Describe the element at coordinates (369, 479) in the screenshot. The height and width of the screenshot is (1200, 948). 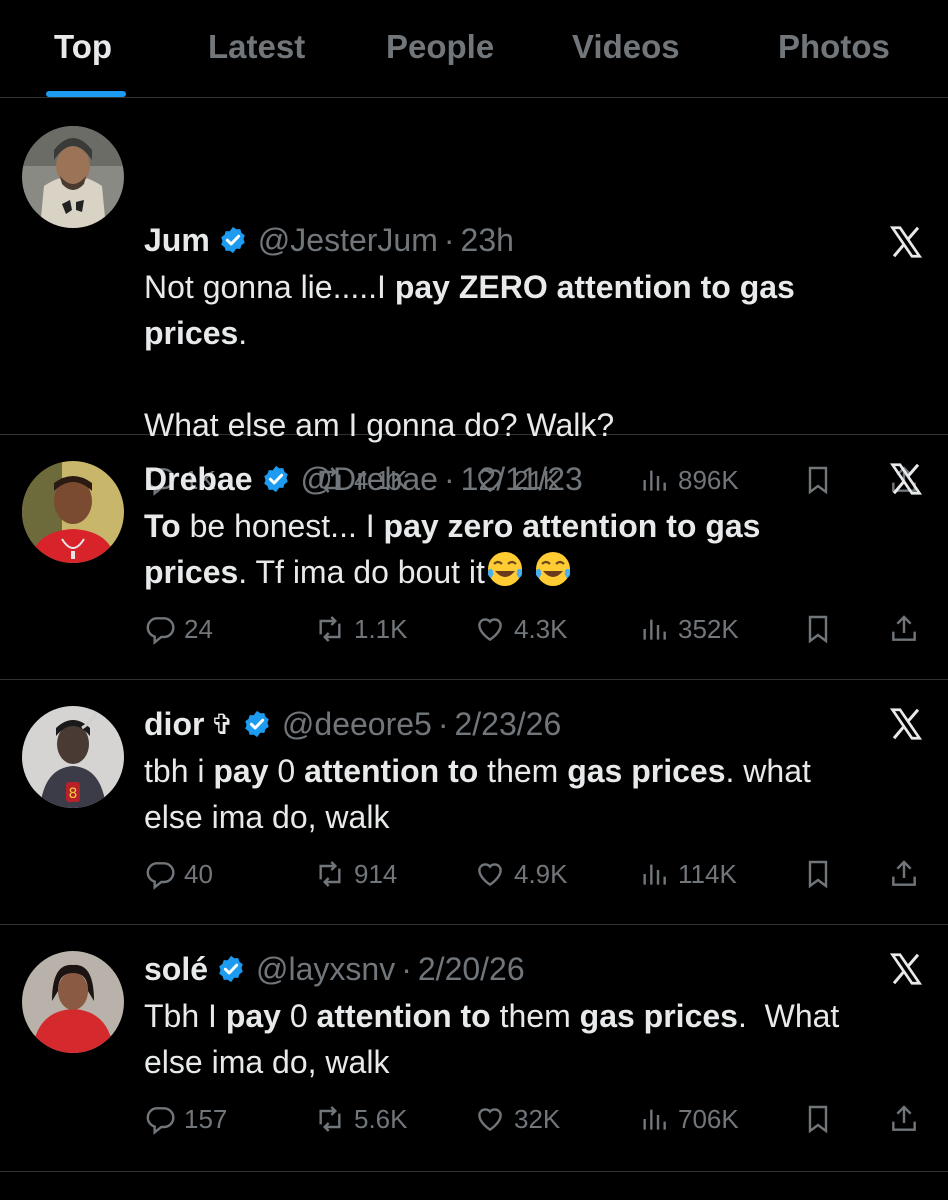
I see `user-handle: @Drebae` at that location.